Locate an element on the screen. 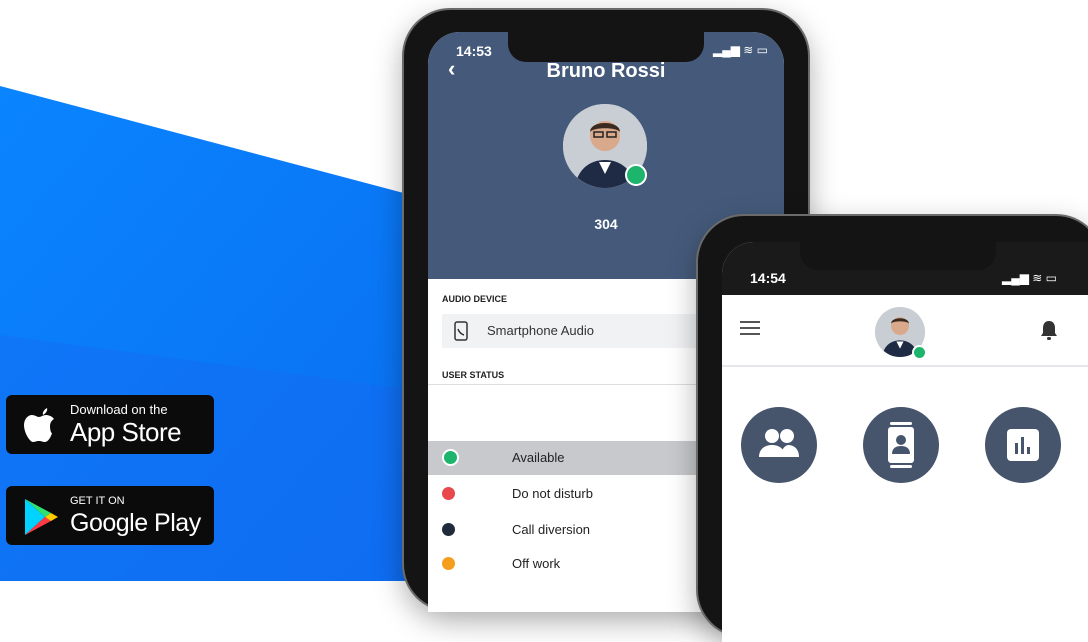  user-status-header: USER STATUS is located at coordinates (473, 375).